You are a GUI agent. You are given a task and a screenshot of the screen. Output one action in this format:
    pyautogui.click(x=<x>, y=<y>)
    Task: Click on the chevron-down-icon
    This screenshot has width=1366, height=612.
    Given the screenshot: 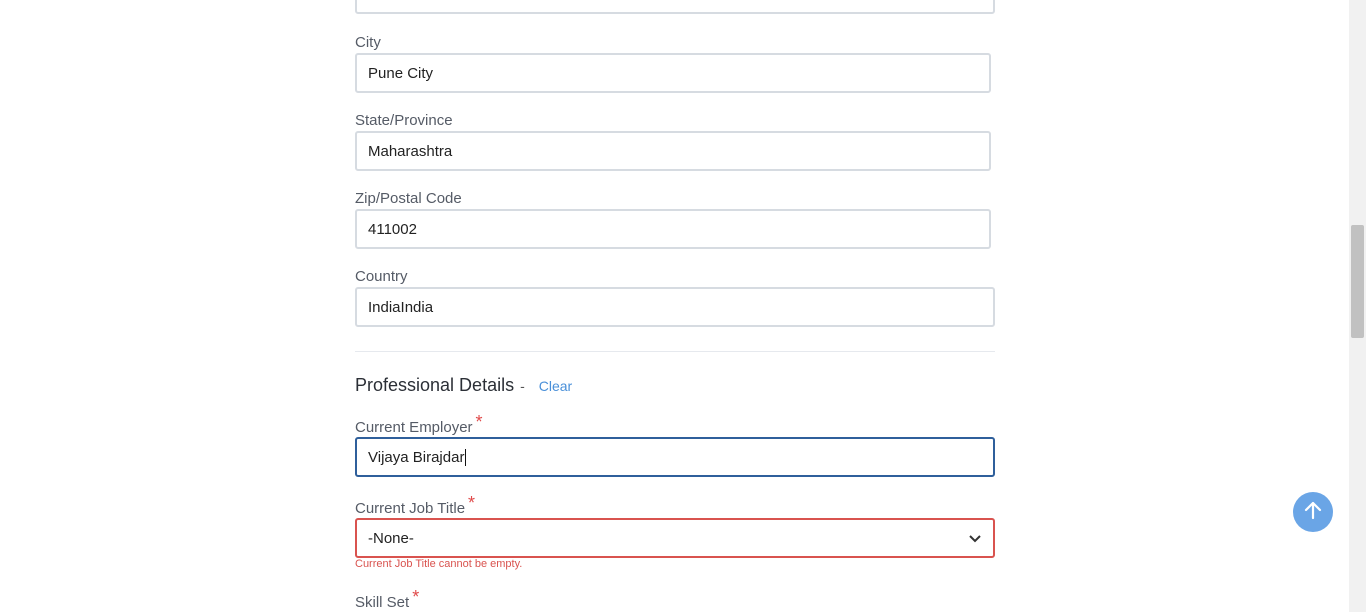 What is the action you would take?
    pyautogui.click(x=975, y=538)
    